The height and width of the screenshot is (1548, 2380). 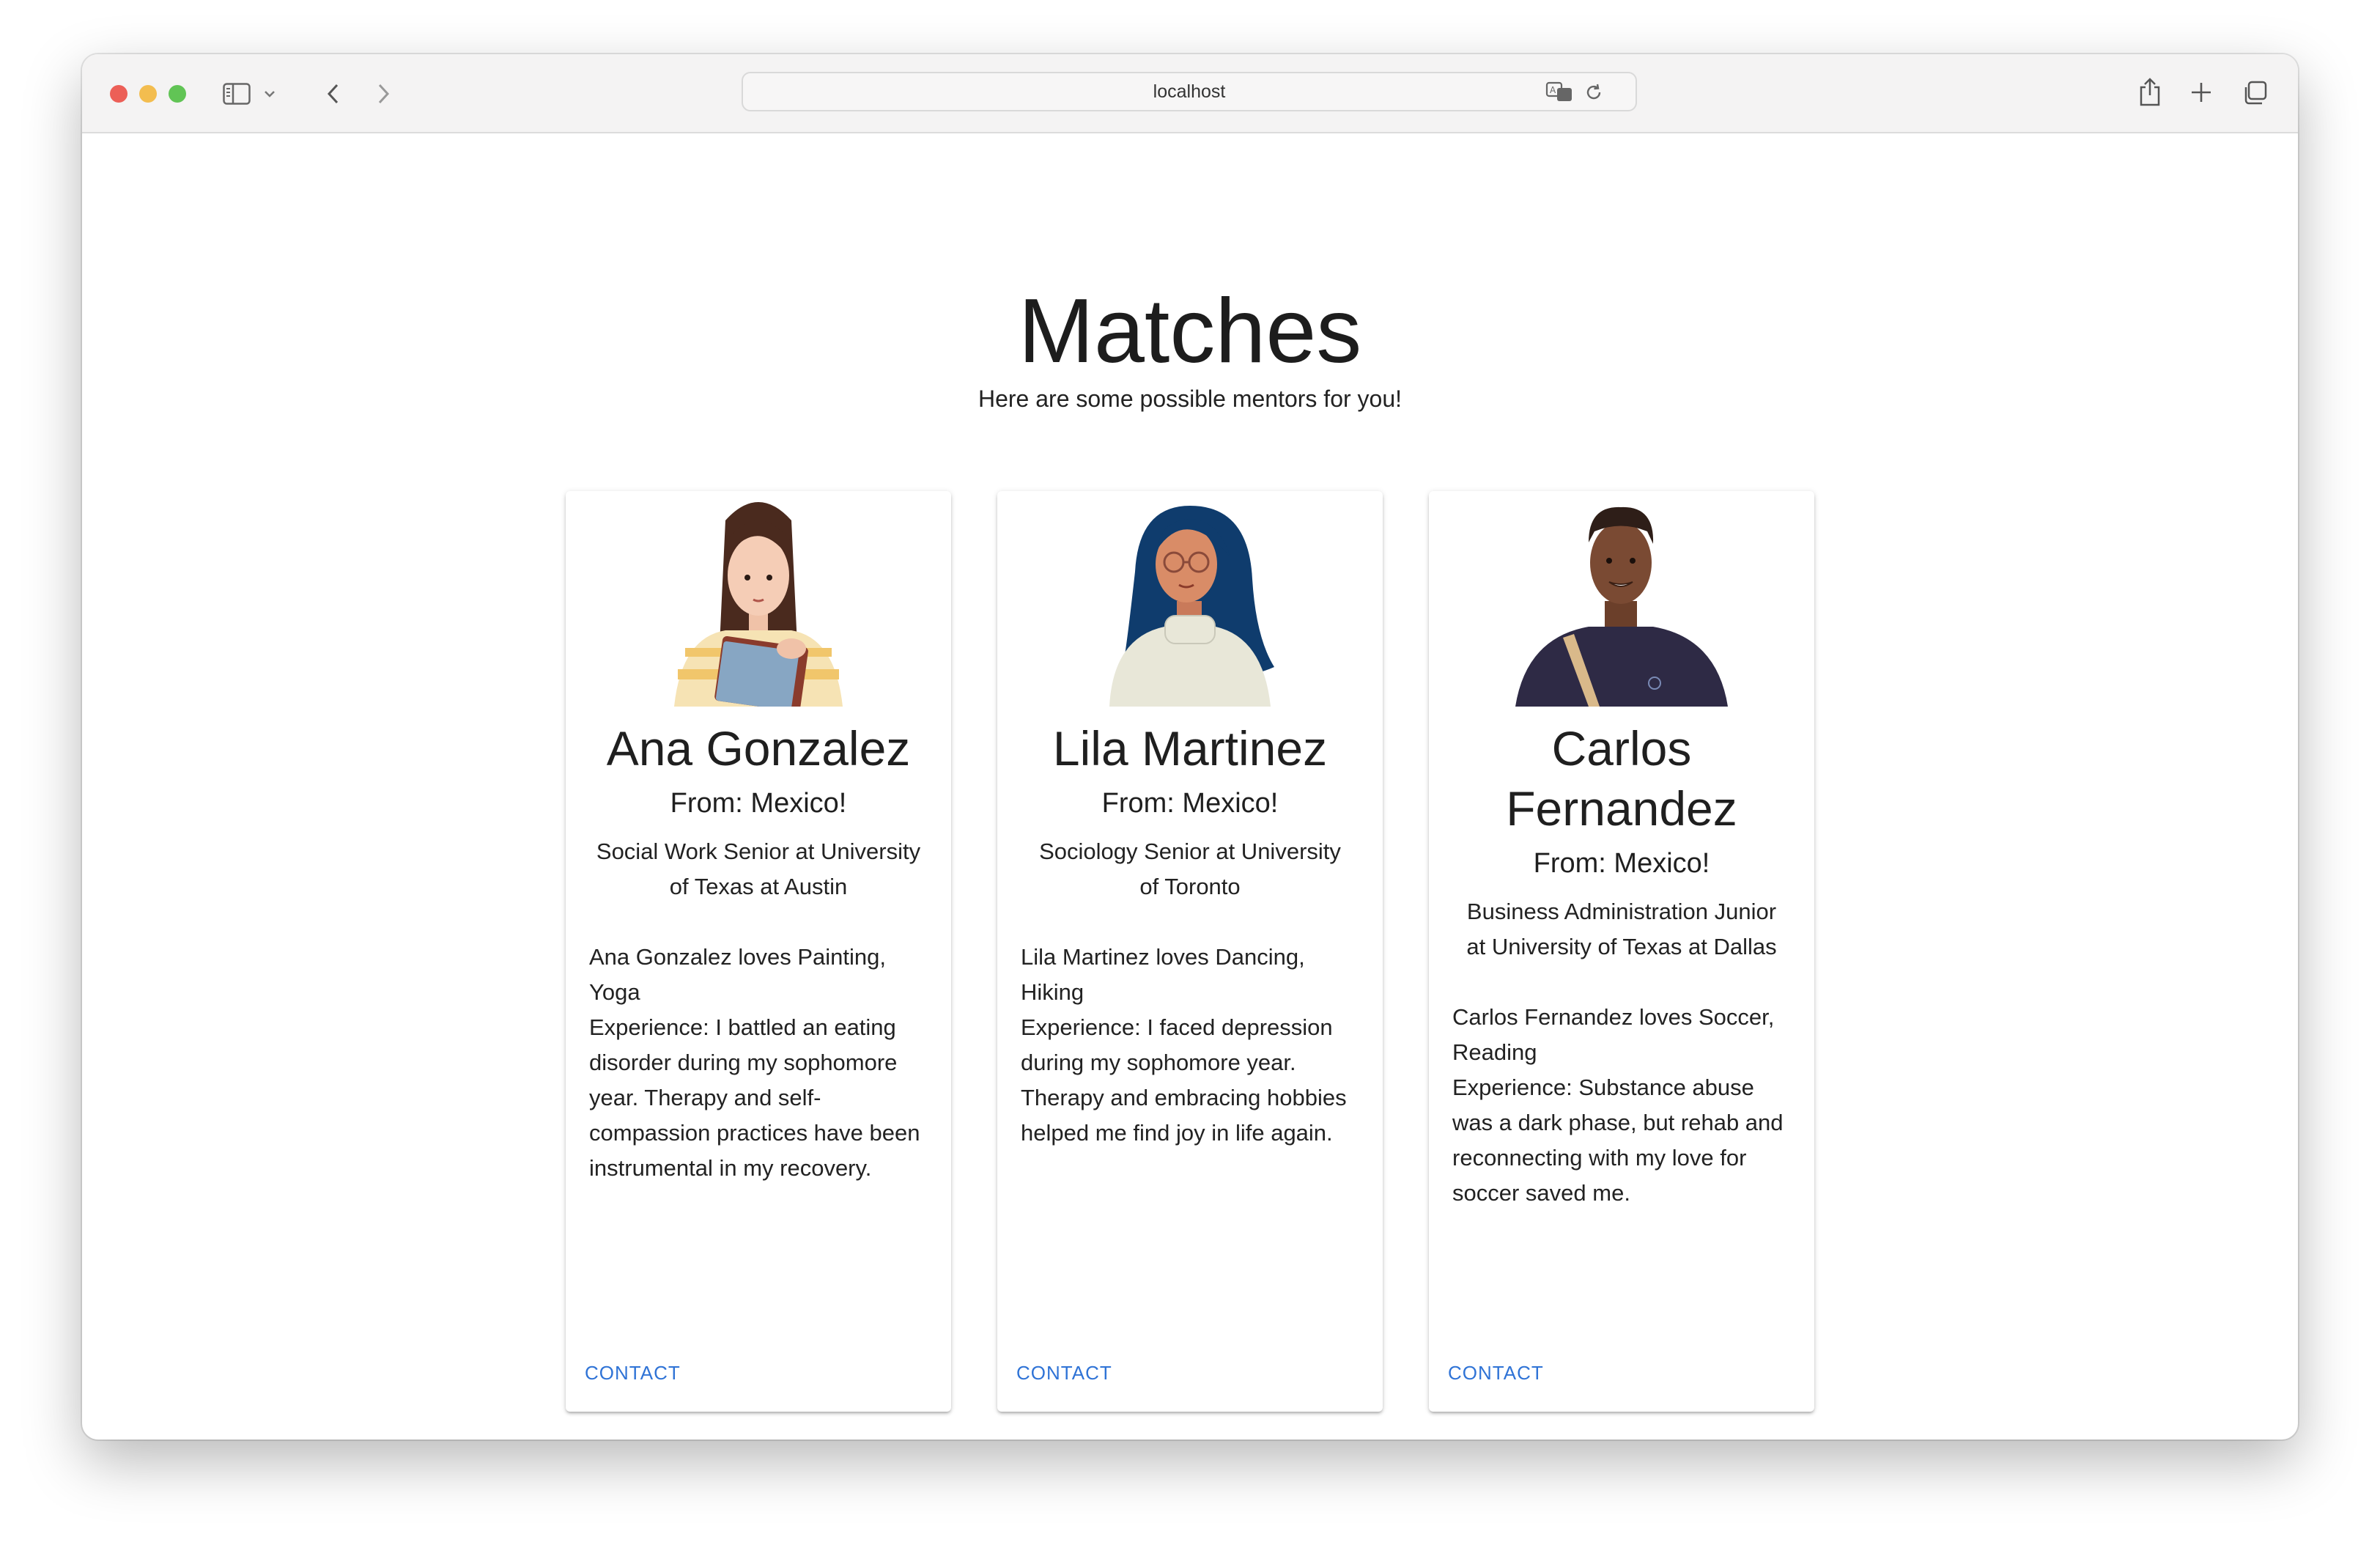 I want to click on page-title: Matches, so click(x=1190, y=331).